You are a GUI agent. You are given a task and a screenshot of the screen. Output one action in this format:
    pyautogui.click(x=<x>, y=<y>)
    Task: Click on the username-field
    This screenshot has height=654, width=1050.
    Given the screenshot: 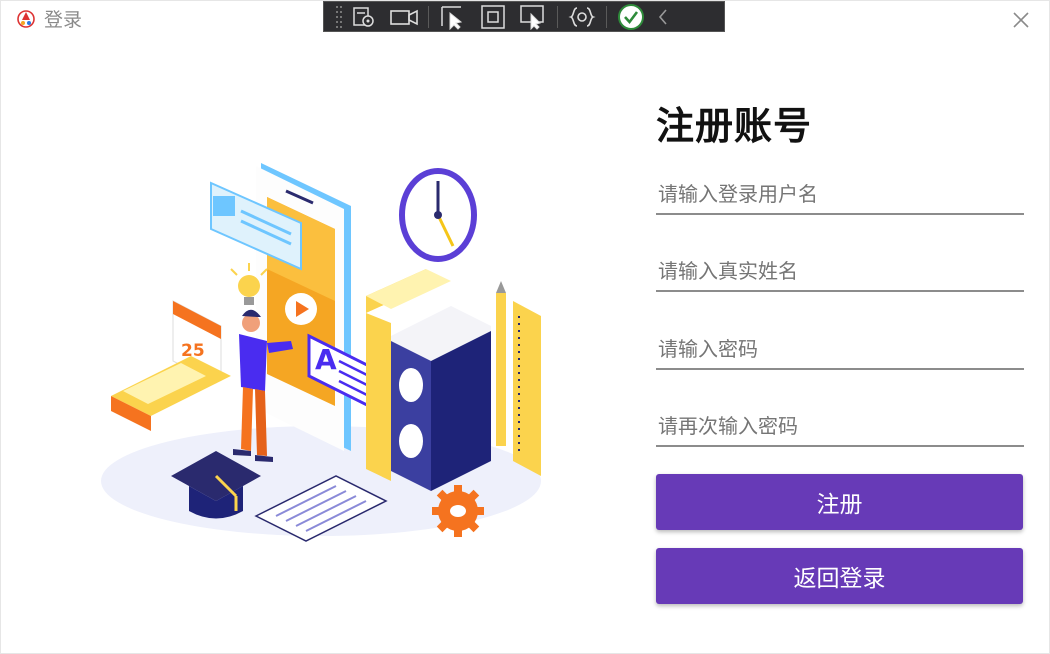 What is the action you would take?
    pyautogui.click(x=840, y=195)
    